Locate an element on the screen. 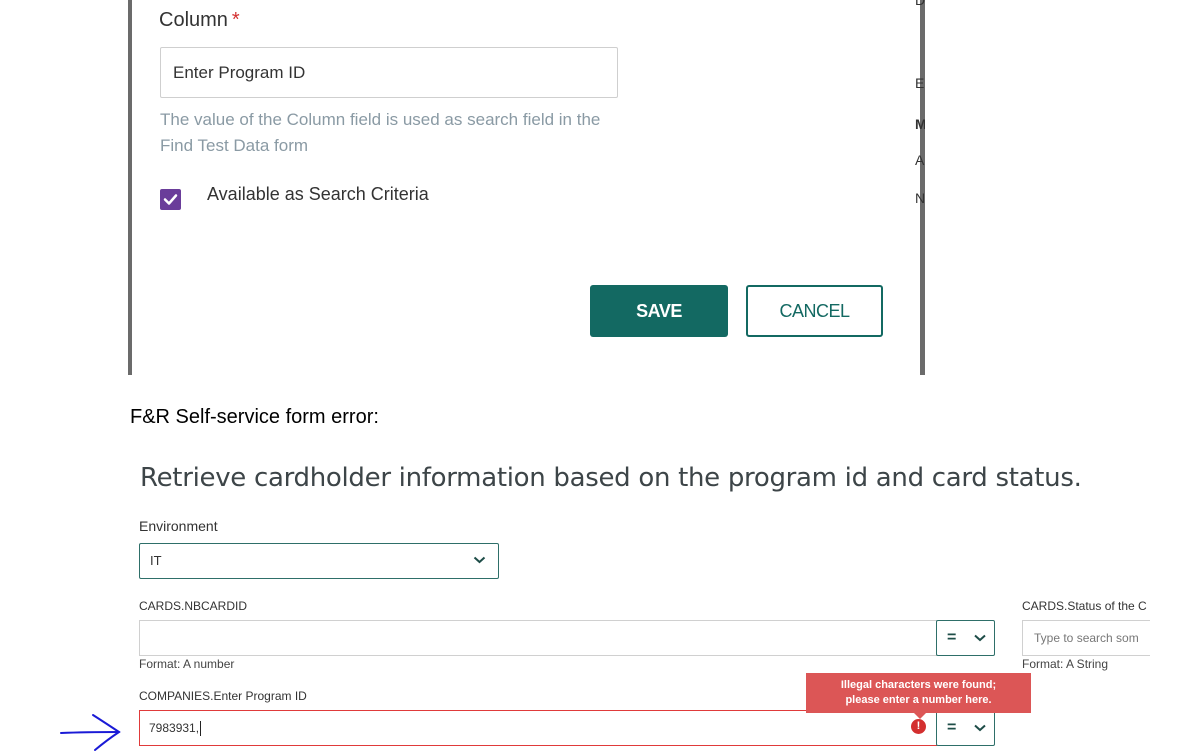 The width and height of the screenshot is (1196, 752). save-button: SAVE is located at coordinates (659, 311).